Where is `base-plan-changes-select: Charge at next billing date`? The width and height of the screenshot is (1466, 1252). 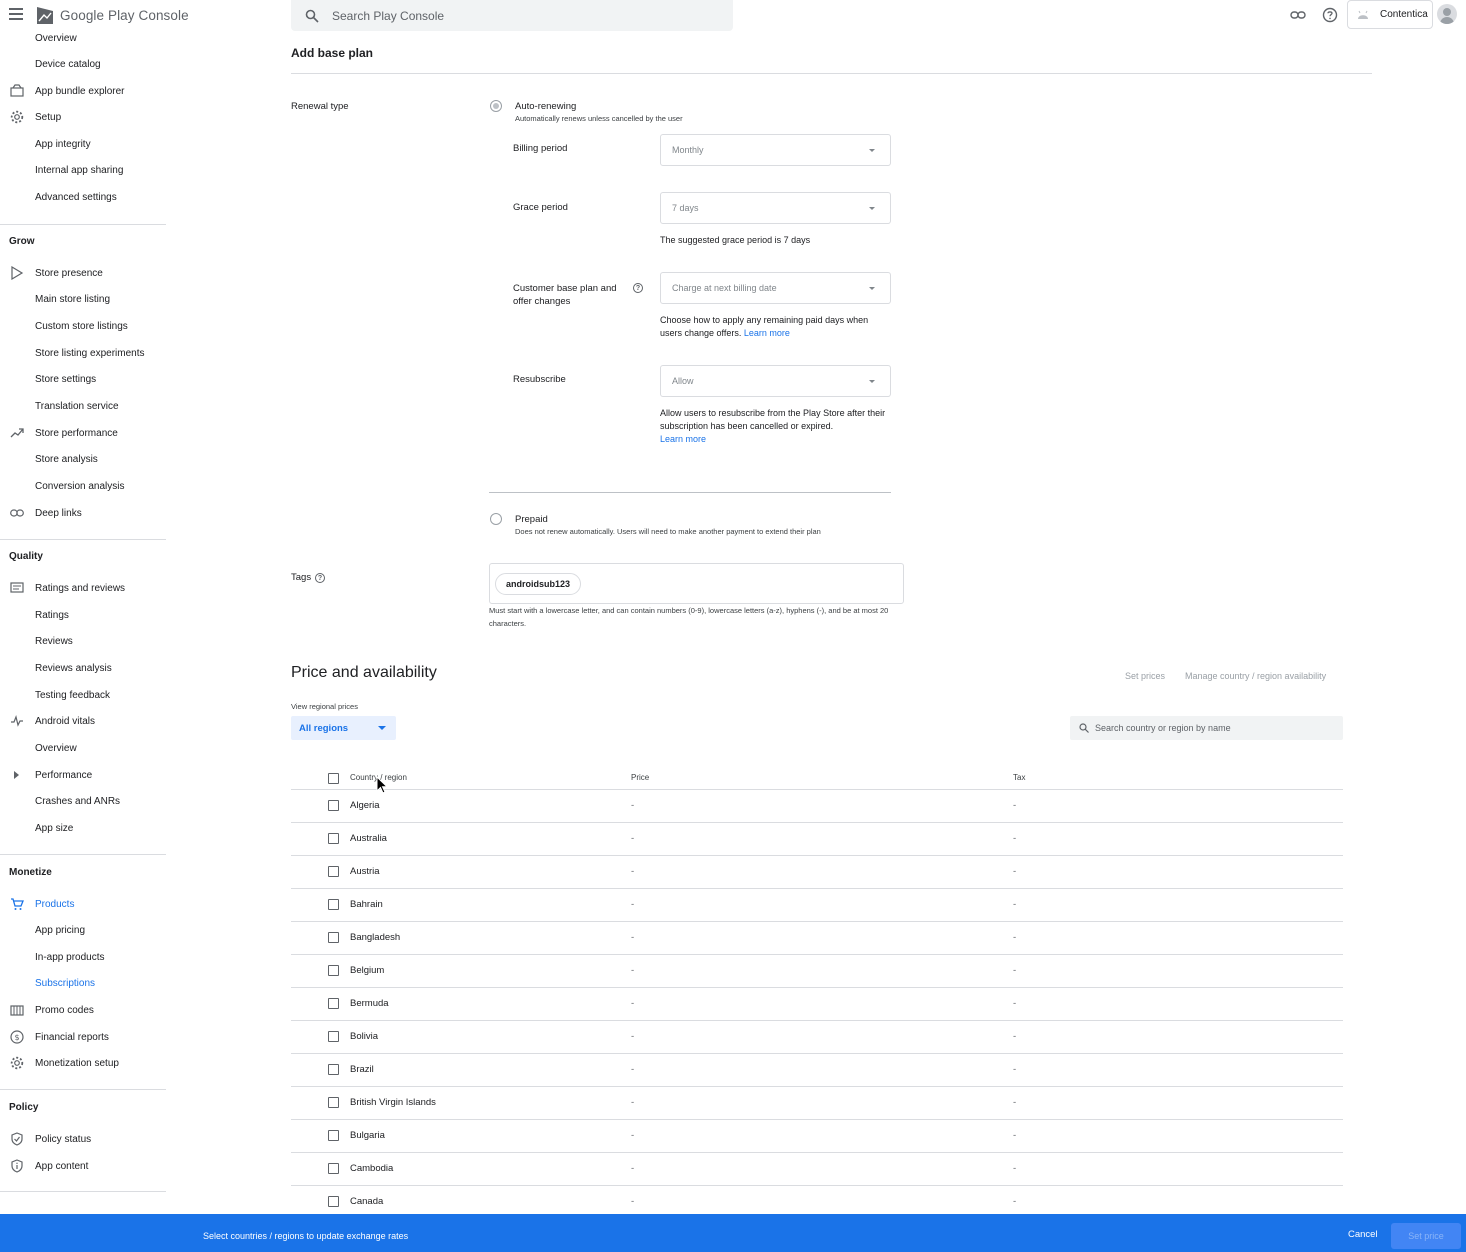 base-plan-changes-select: Charge at next billing date is located at coordinates (775, 288).